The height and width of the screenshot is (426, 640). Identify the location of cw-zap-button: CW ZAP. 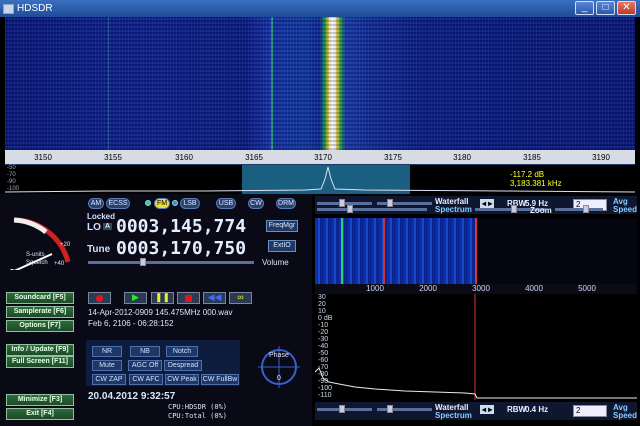
(109, 379).